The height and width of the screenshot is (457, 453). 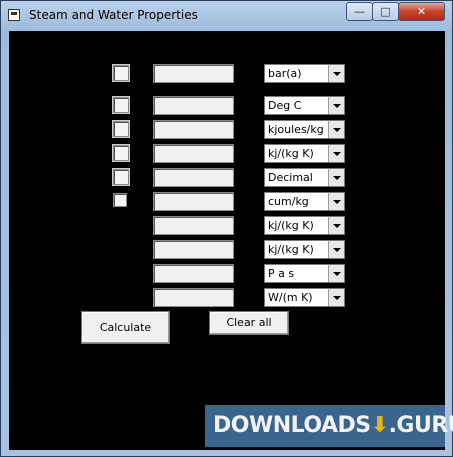 What do you see at coordinates (193, 177) in the screenshot?
I see `value-field-quality` at bounding box center [193, 177].